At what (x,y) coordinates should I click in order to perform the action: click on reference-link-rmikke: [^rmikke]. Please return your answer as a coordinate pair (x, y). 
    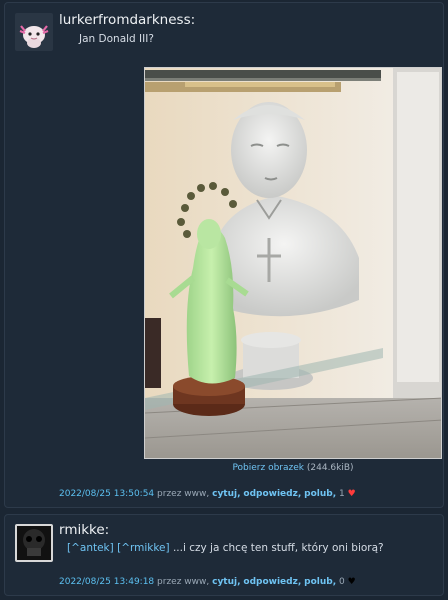
    Looking at the image, I should click on (143, 548).